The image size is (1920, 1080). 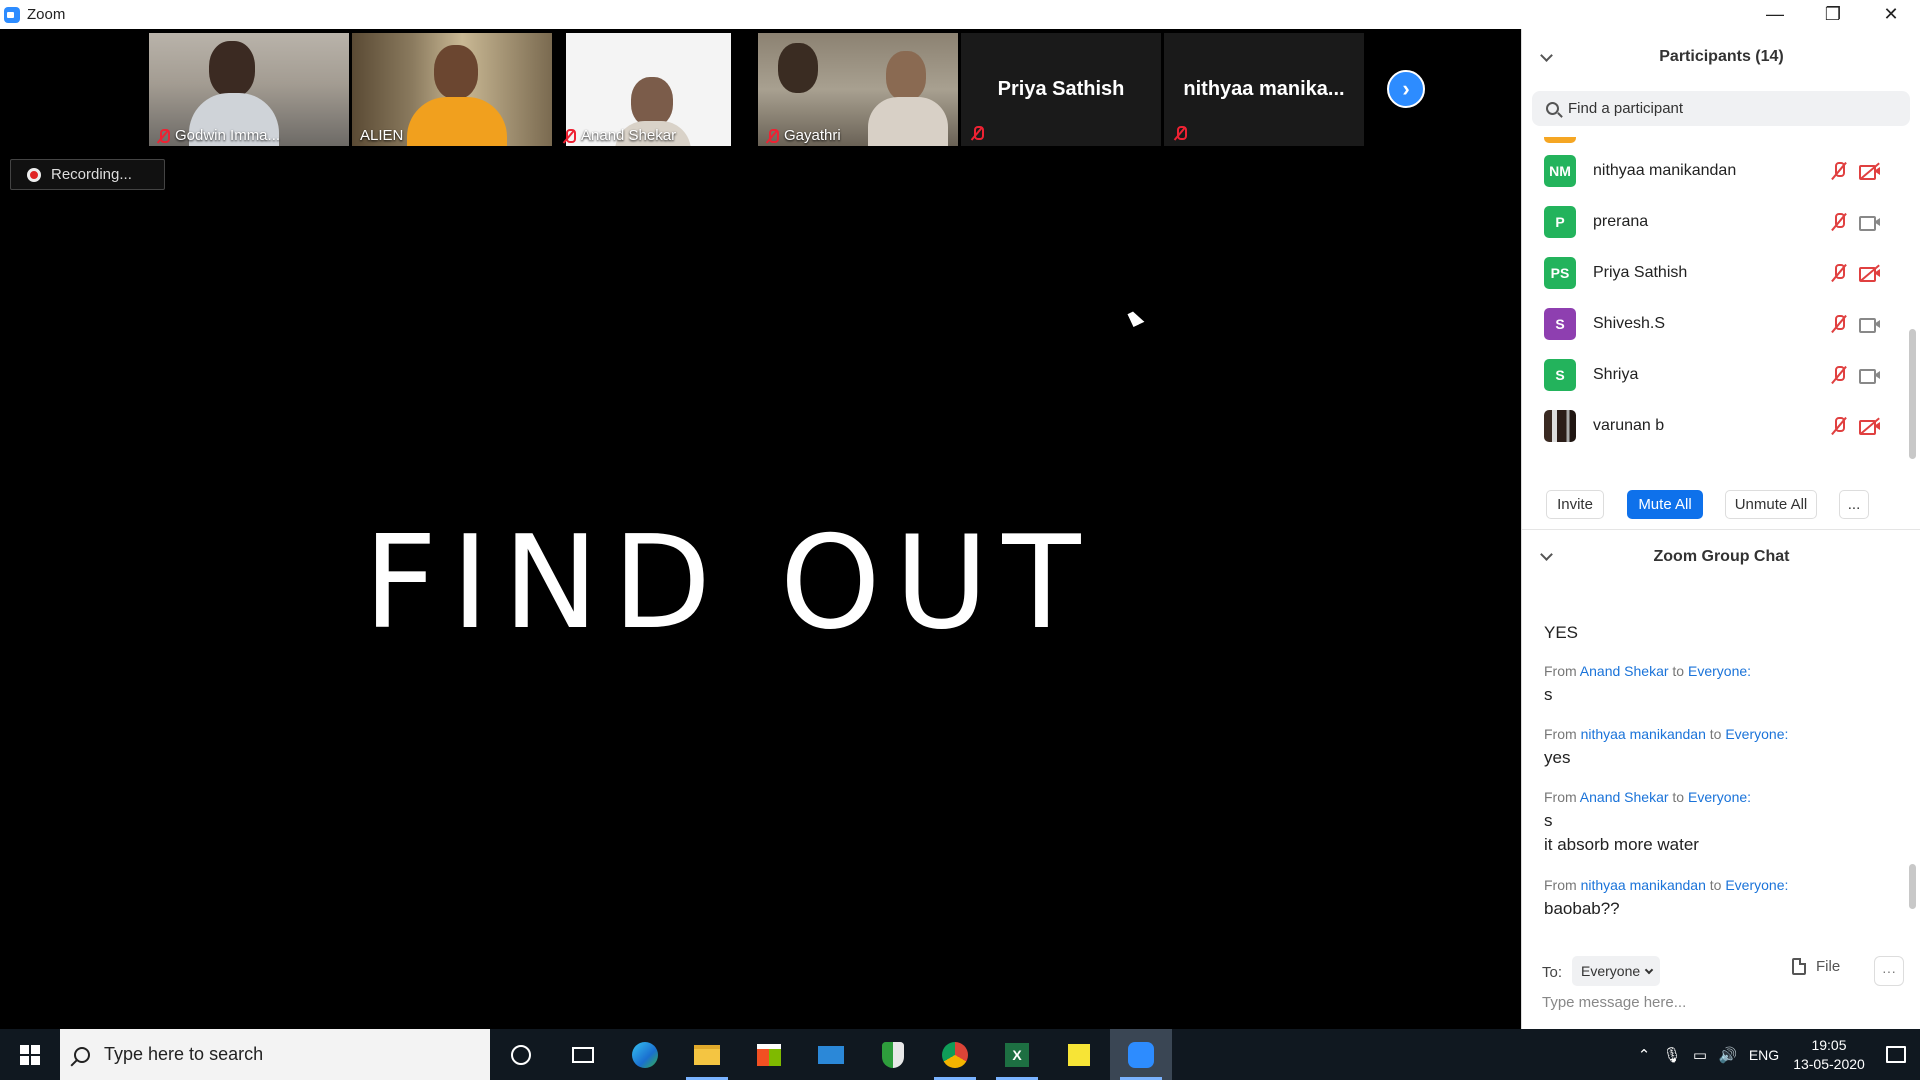 I want to click on chat-message-text: s, so click(x=1548, y=694).